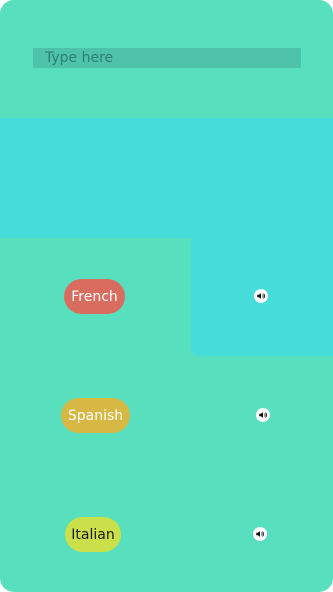  Describe the element at coordinates (94, 296) in the screenshot. I see `french-button: French` at that location.